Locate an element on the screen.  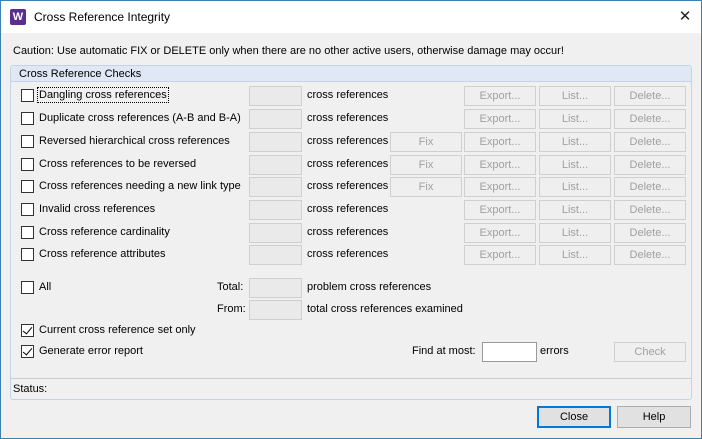
current-set-label: Current cross reference set only is located at coordinates (117, 330).